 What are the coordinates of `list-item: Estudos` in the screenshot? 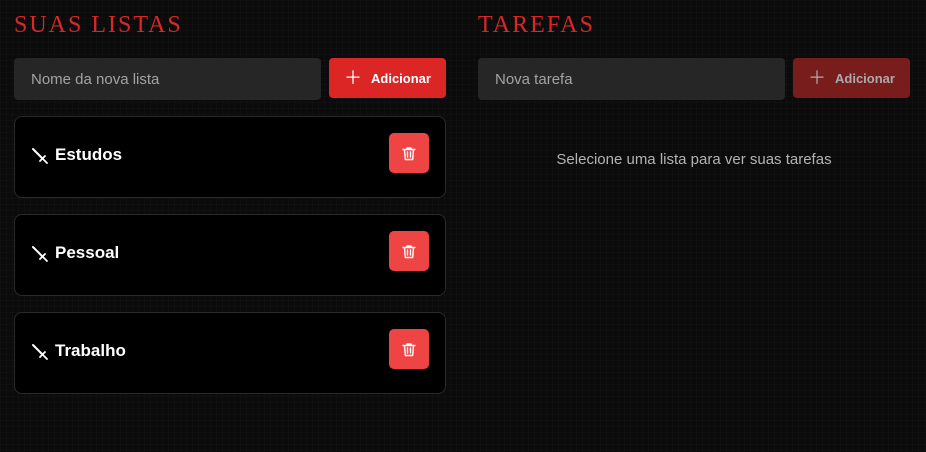 It's located at (230, 157).